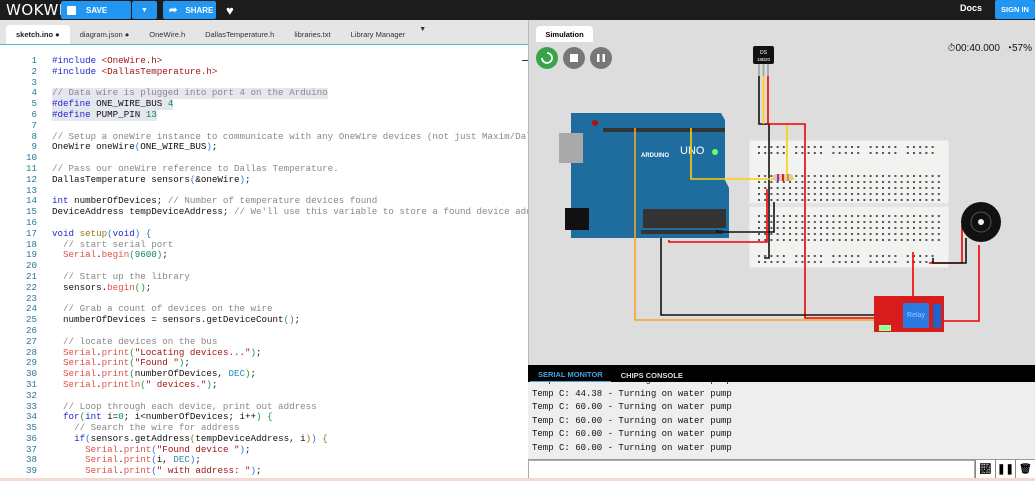  I want to click on code-line: 39 Serial.print(" with address: ");, so click(264, 471).